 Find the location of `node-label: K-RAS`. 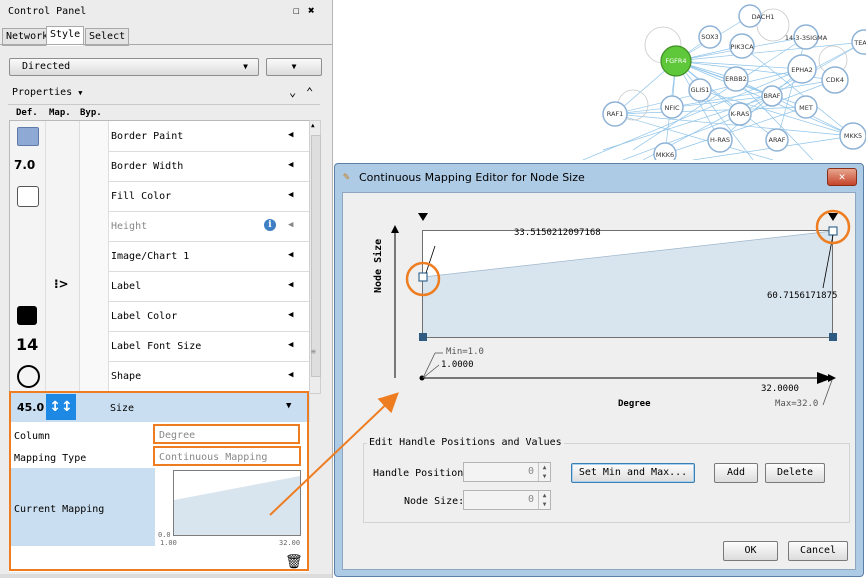

node-label: K-RAS is located at coordinates (740, 114).